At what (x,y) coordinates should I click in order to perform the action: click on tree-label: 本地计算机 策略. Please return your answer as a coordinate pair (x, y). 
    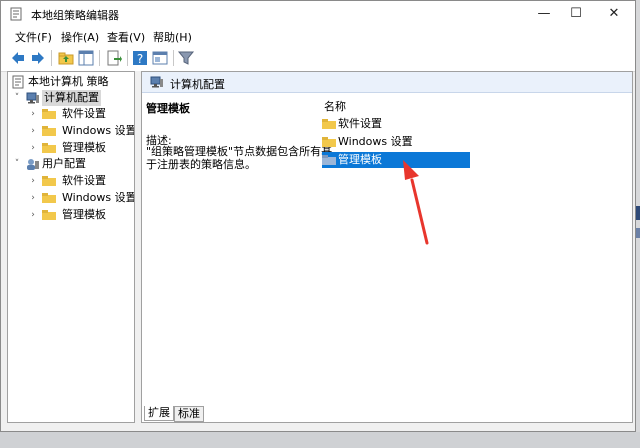
    Looking at the image, I should click on (68, 81).